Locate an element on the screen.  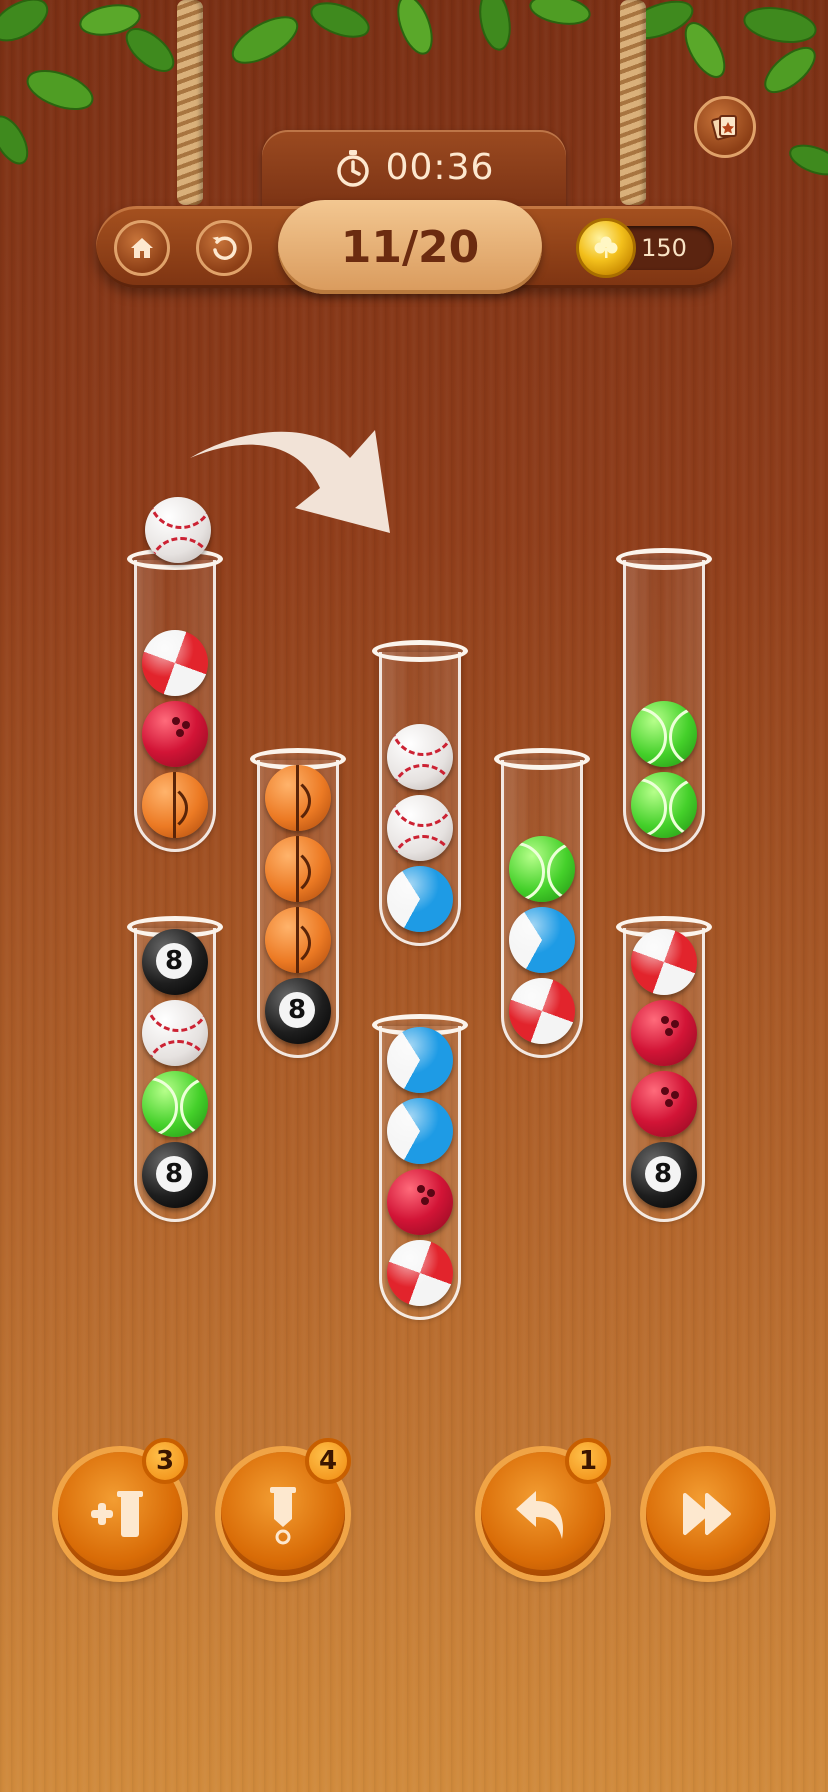
coin-counter: 150 is located at coordinates (646, 248).